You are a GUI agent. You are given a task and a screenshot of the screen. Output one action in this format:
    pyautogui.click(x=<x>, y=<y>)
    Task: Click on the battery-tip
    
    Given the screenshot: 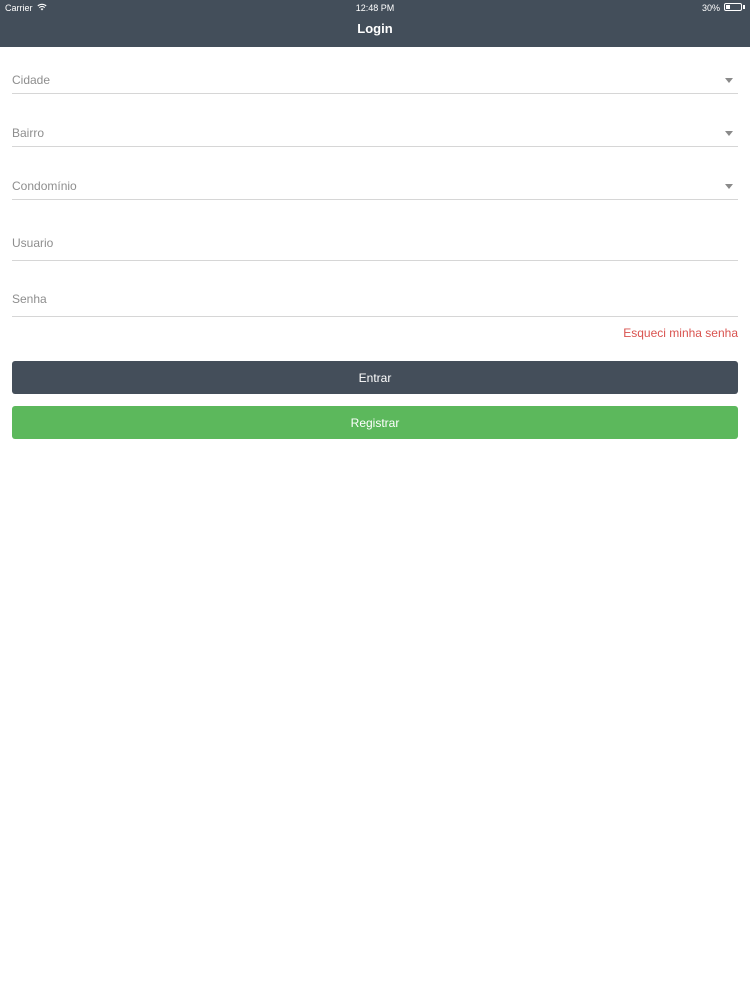 What is the action you would take?
    pyautogui.click(x=744, y=7)
    